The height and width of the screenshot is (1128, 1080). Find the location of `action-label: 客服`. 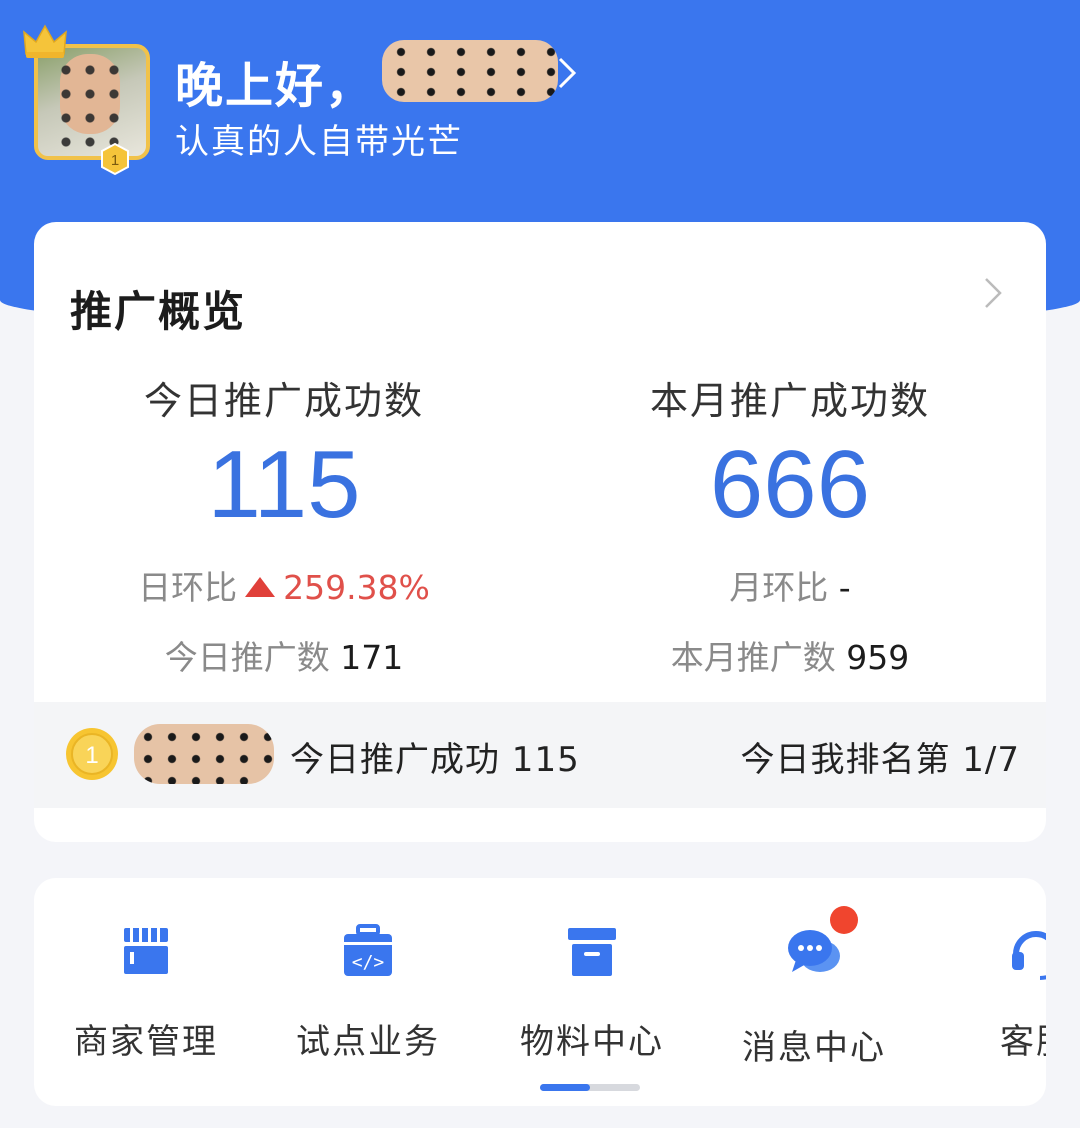

action-label: 客服 is located at coordinates (1023, 1042).